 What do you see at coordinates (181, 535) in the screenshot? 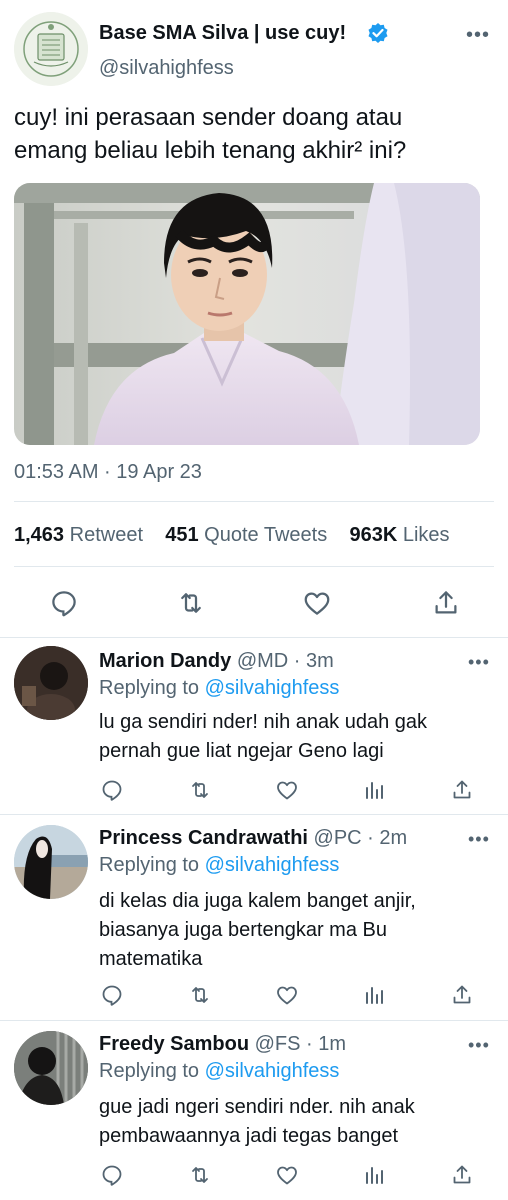
I see `quote-count: 451` at bounding box center [181, 535].